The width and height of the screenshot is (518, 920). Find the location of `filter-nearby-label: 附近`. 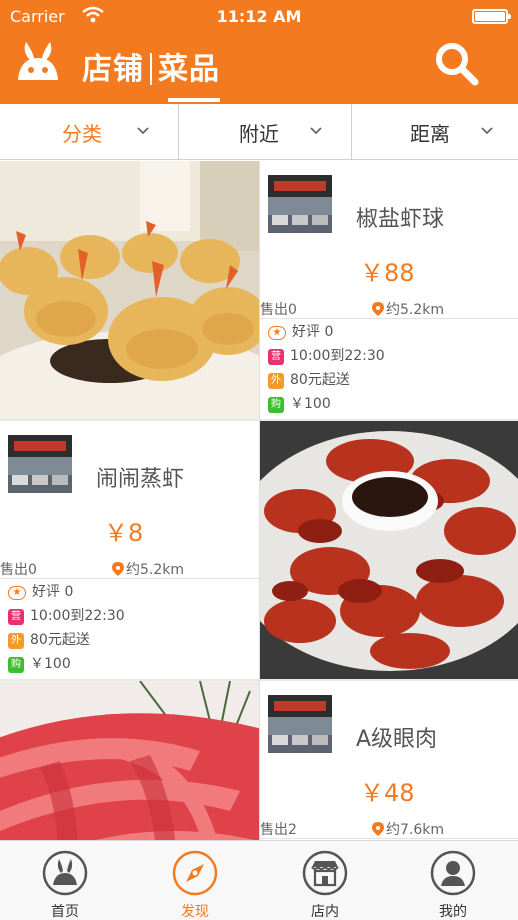

filter-nearby-label: 附近 is located at coordinates (259, 133).